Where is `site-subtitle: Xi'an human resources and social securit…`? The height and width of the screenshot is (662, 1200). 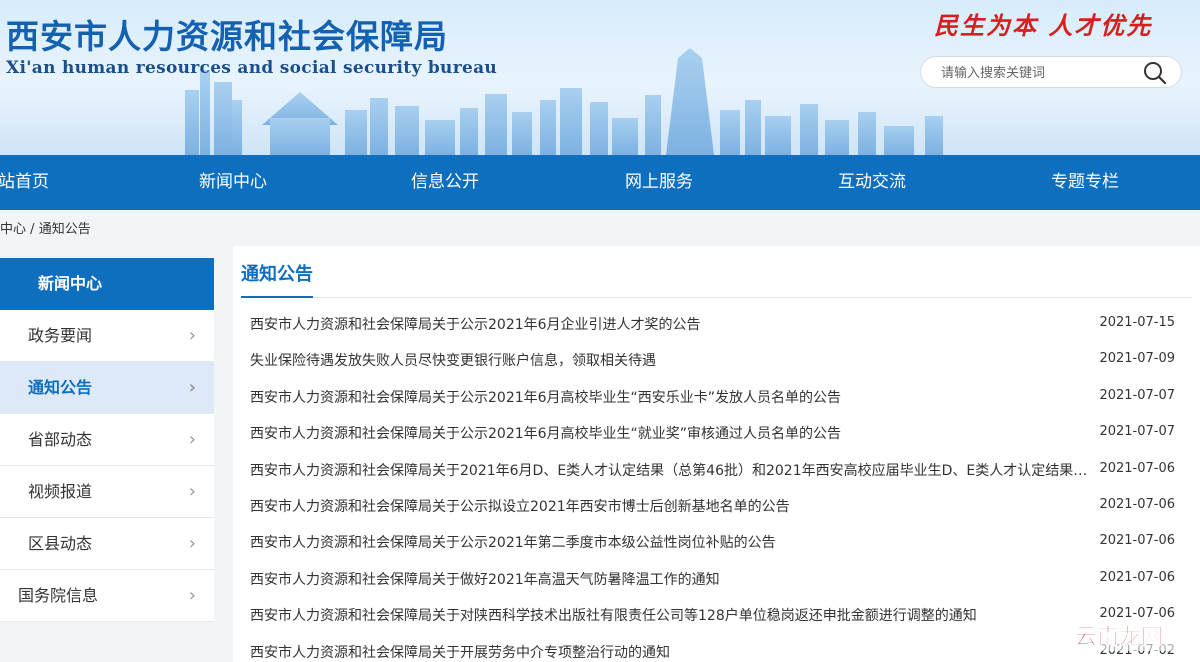
site-subtitle: Xi'an human resources and social securit… is located at coordinates (252, 68).